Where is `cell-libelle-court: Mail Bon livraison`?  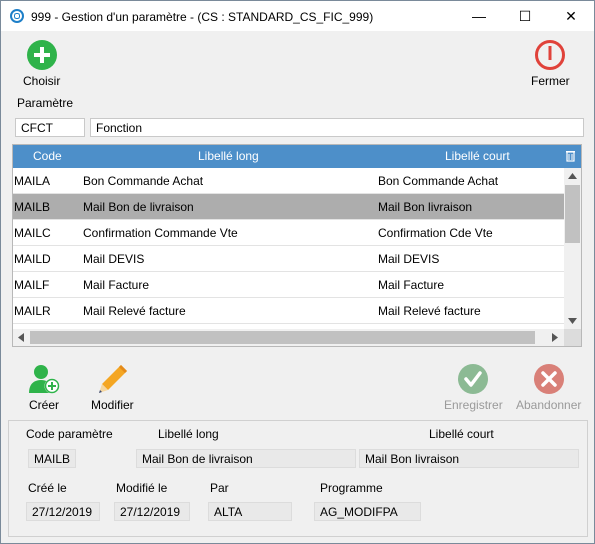 cell-libelle-court: Mail Bon livraison is located at coordinates (425, 207).